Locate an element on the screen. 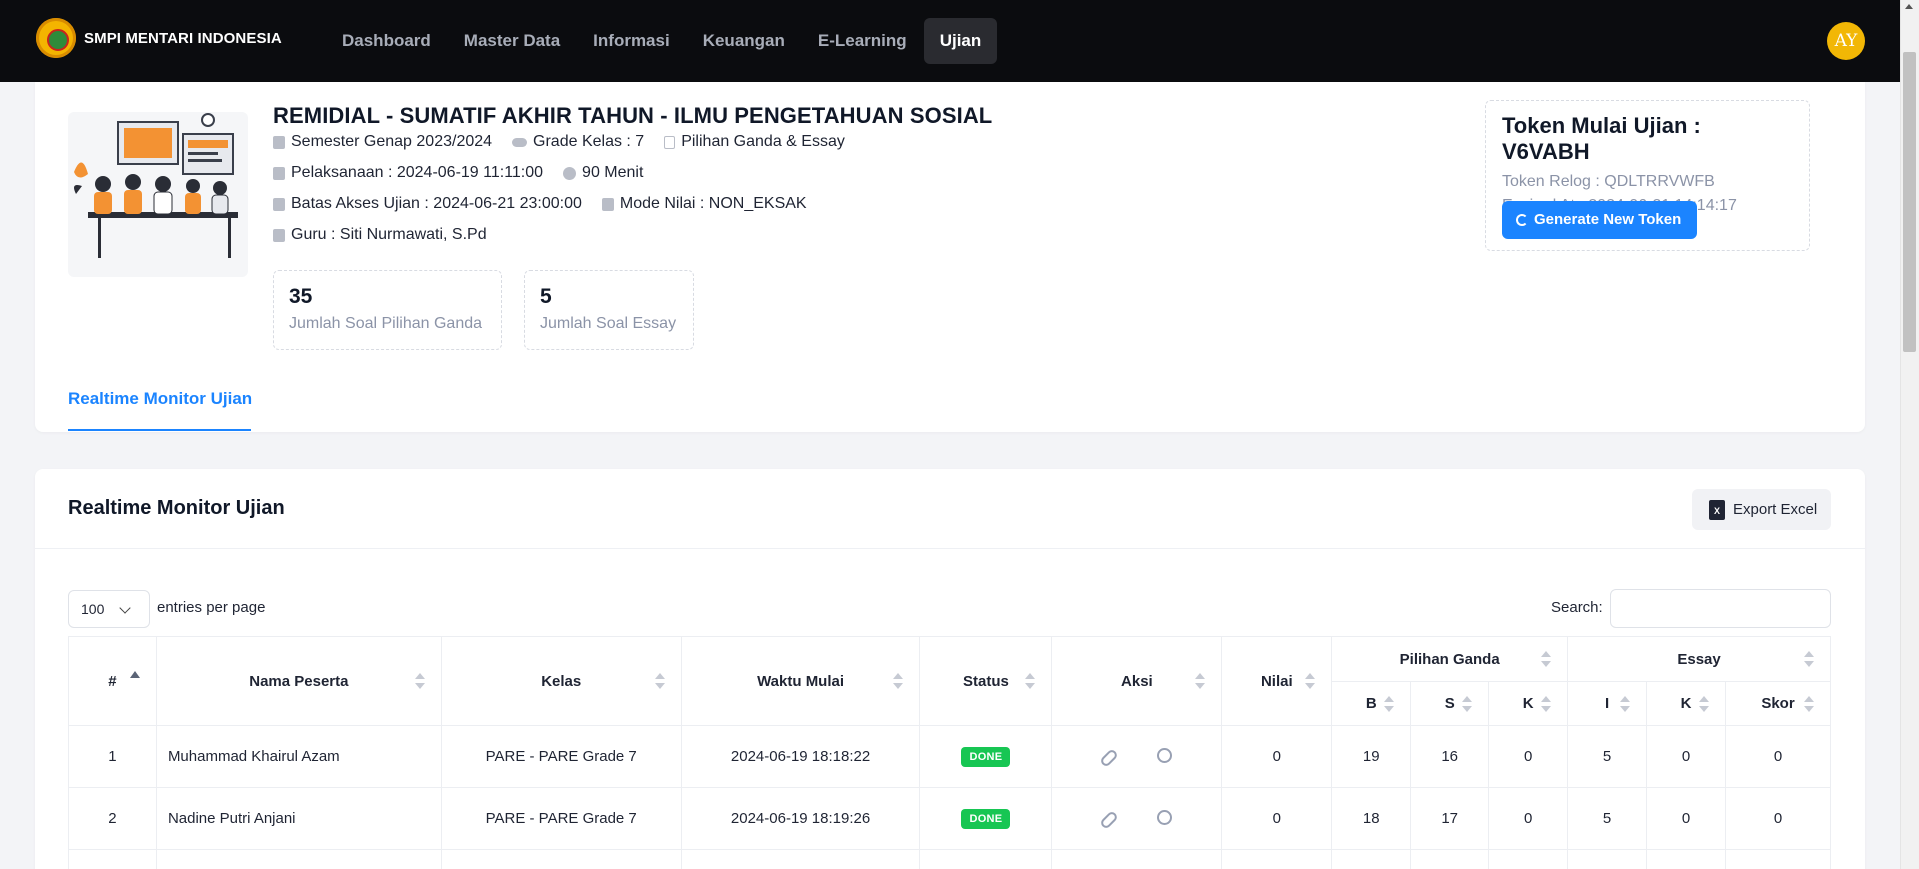 This screenshot has width=1919, height=869. cell-no: 2 is located at coordinates (112, 818).